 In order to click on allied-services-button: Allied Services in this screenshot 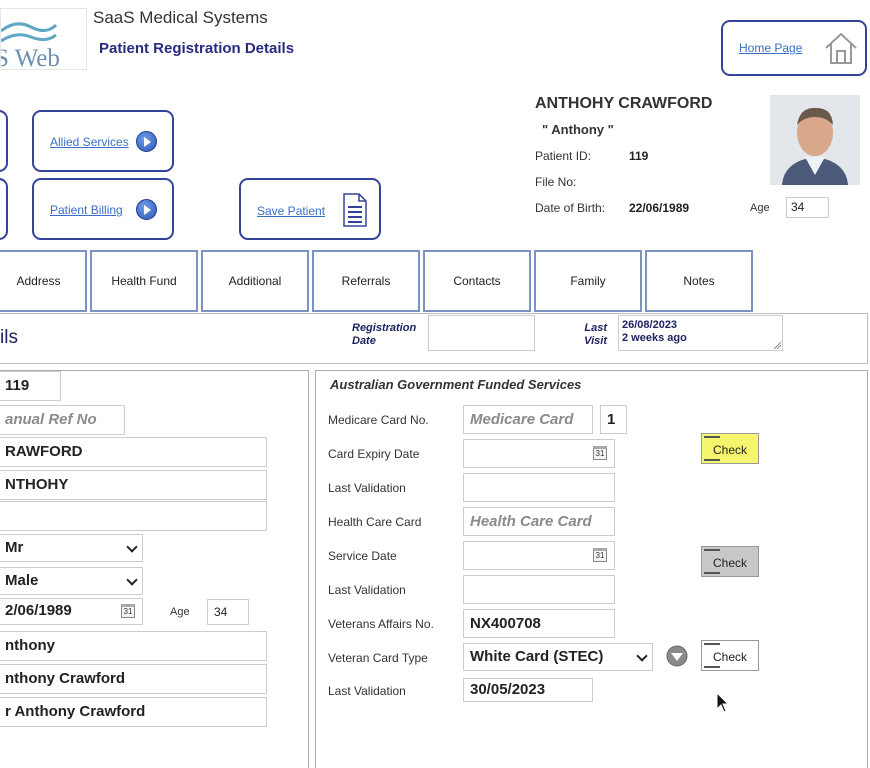, I will do `click(103, 141)`.